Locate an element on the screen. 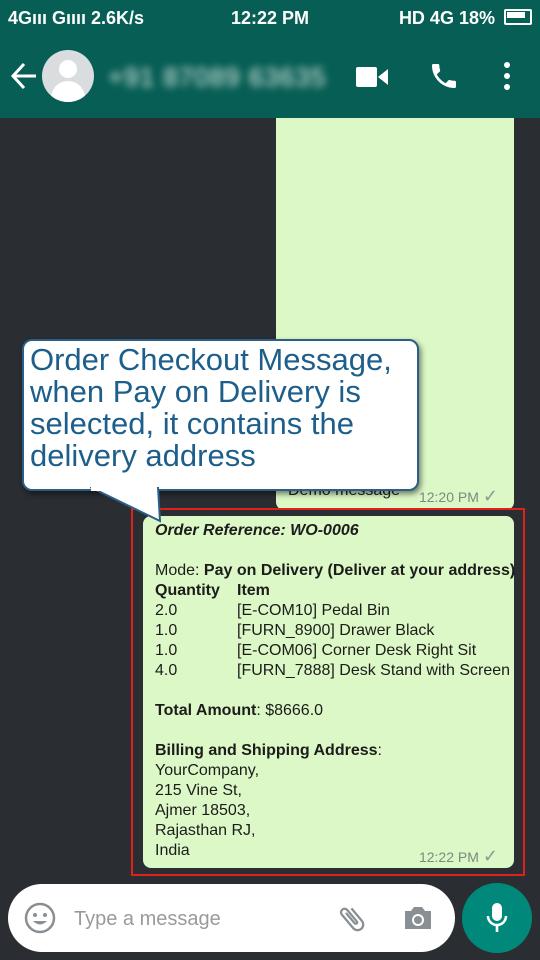 The width and height of the screenshot is (540, 960). item-name: [E-COM10] Pedal Bin is located at coordinates (313, 610).